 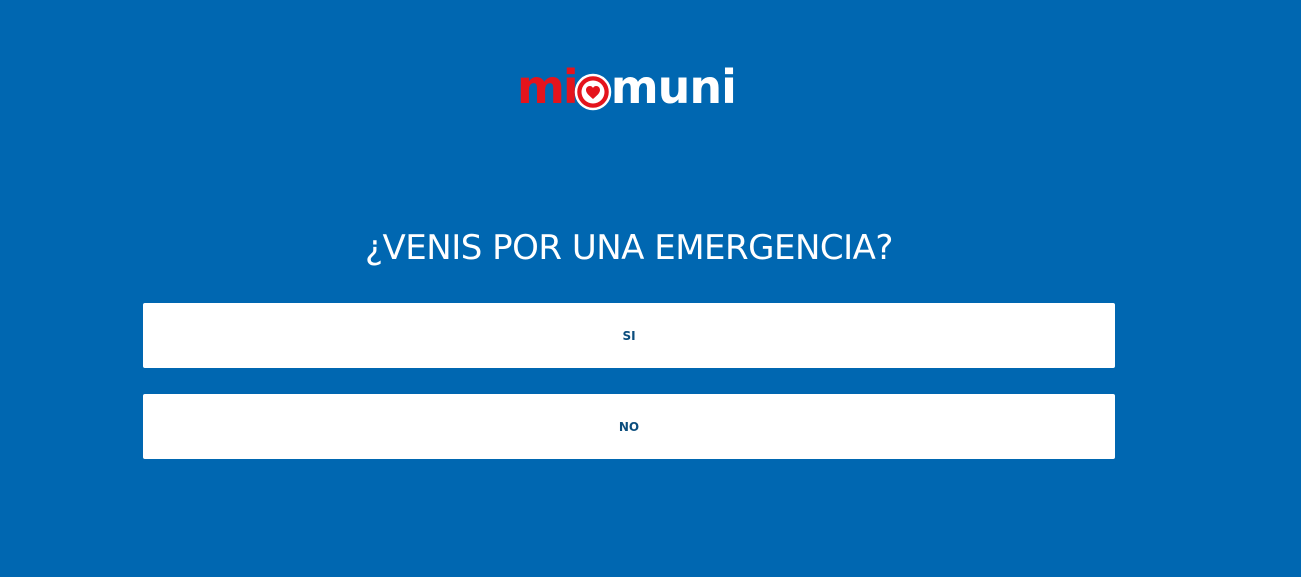 I want to click on no-button: NO, so click(x=629, y=426).